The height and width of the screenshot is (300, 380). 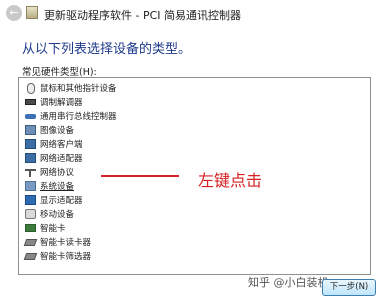 I want to click on usb-icon, so click(x=30, y=116).